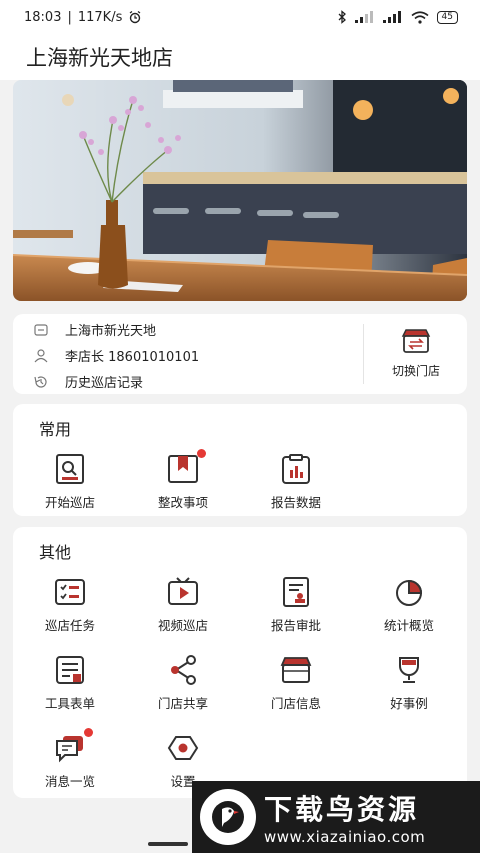 The image size is (480, 853). What do you see at coordinates (240, 17) in the screenshot?
I see `status-bar: 18:03 | 117K/s 45` at bounding box center [240, 17].